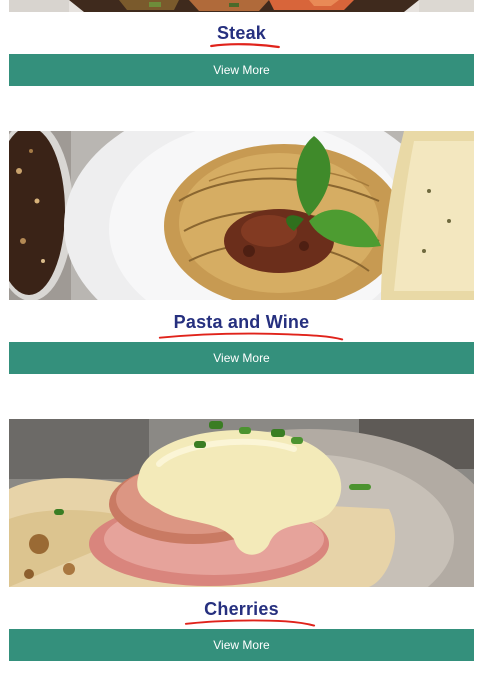 The width and height of the screenshot is (481, 678). I want to click on pasta-title-wrap: Pasta and Wine, so click(241, 326).